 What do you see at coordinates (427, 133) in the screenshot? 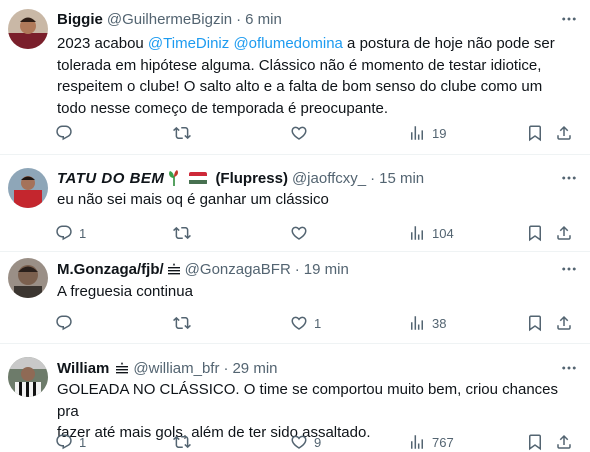
I see `views-button: 19` at bounding box center [427, 133].